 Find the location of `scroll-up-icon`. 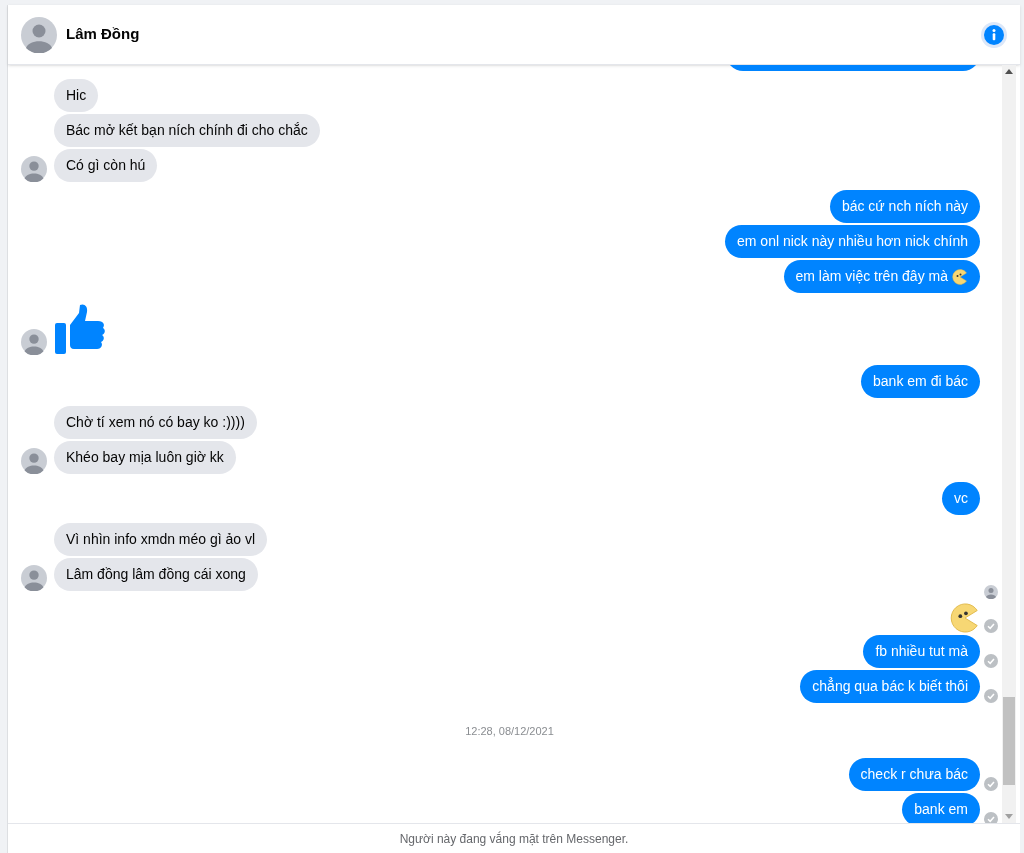

scroll-up-icon is located at coordinates (1009, 71).